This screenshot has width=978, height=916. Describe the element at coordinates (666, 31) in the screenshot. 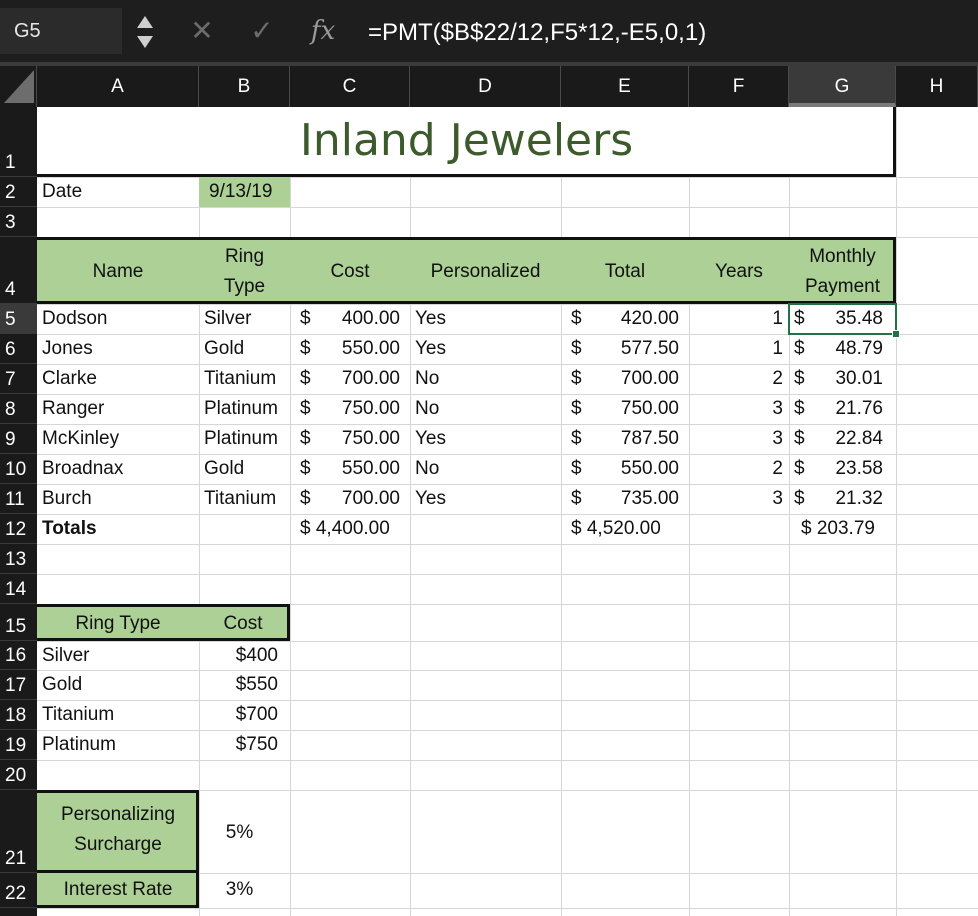

I see `formula-input: =PMT($B$22/12,F5*12,-E5,0,1)` at that location.